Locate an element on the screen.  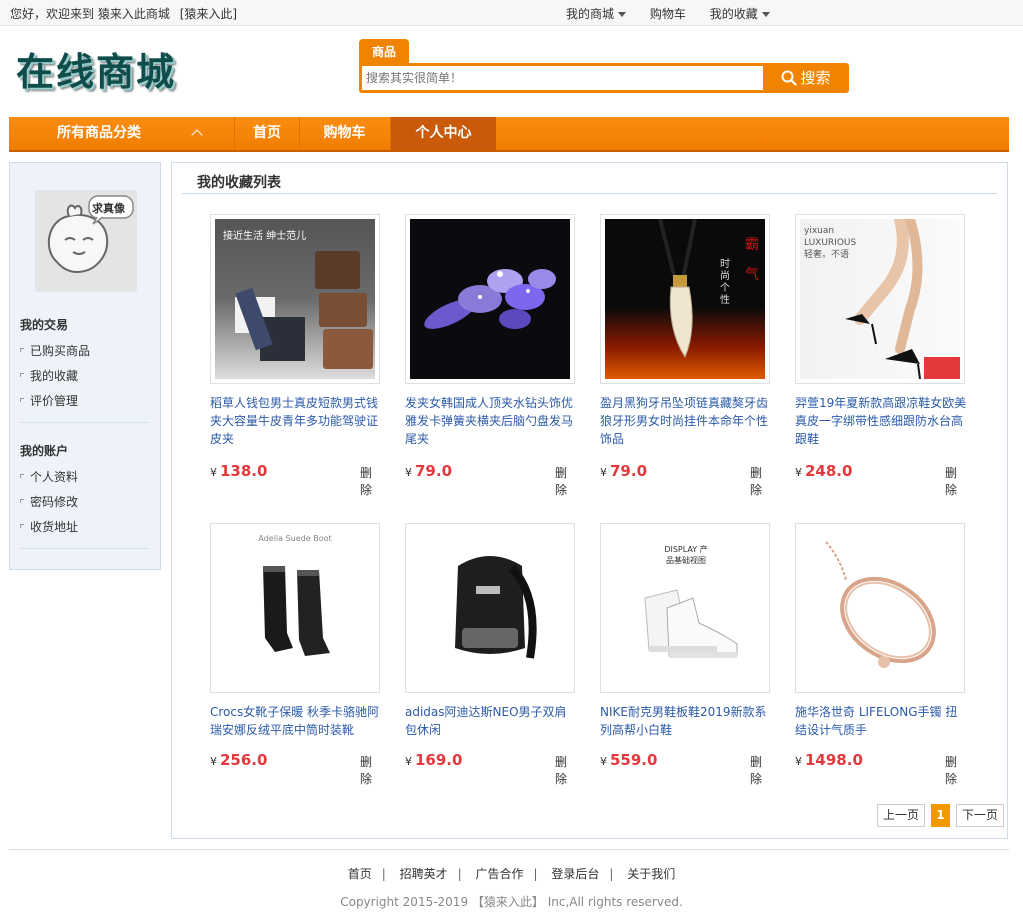
product-name-link: NIKE耐克男鞋板鞋2019新款系列高帮小白鞋 is located at coordinates (686, 721).